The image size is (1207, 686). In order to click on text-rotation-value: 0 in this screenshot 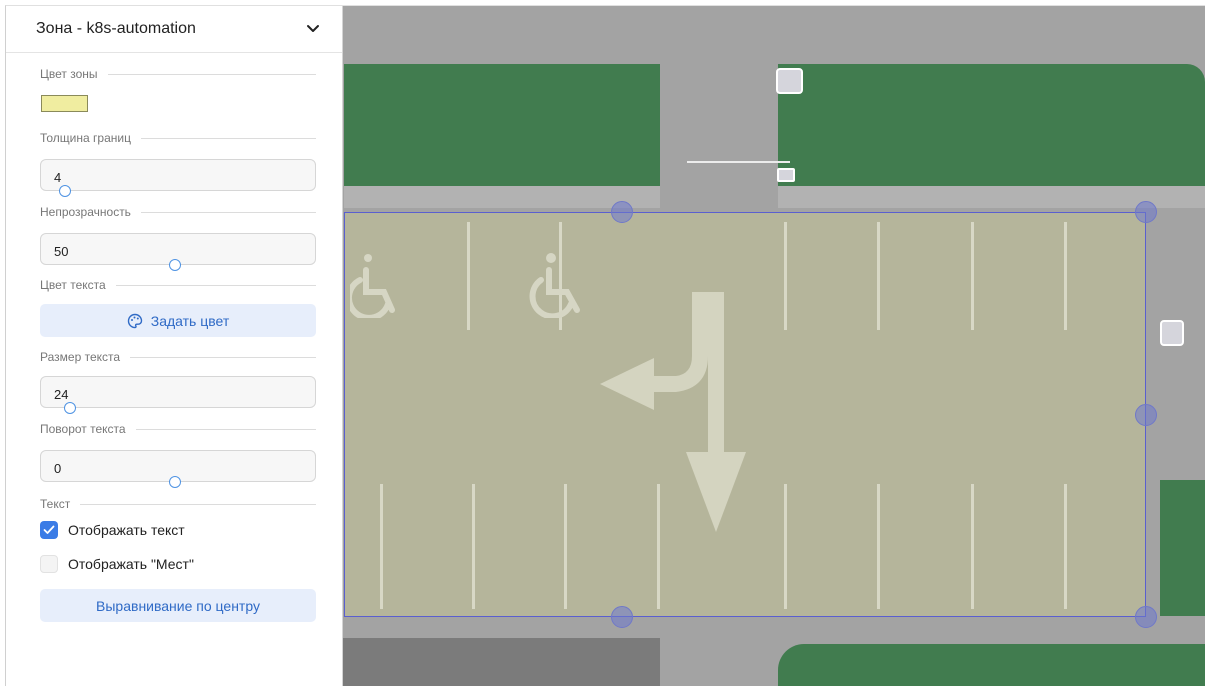, I will do `click(58, 468)`.